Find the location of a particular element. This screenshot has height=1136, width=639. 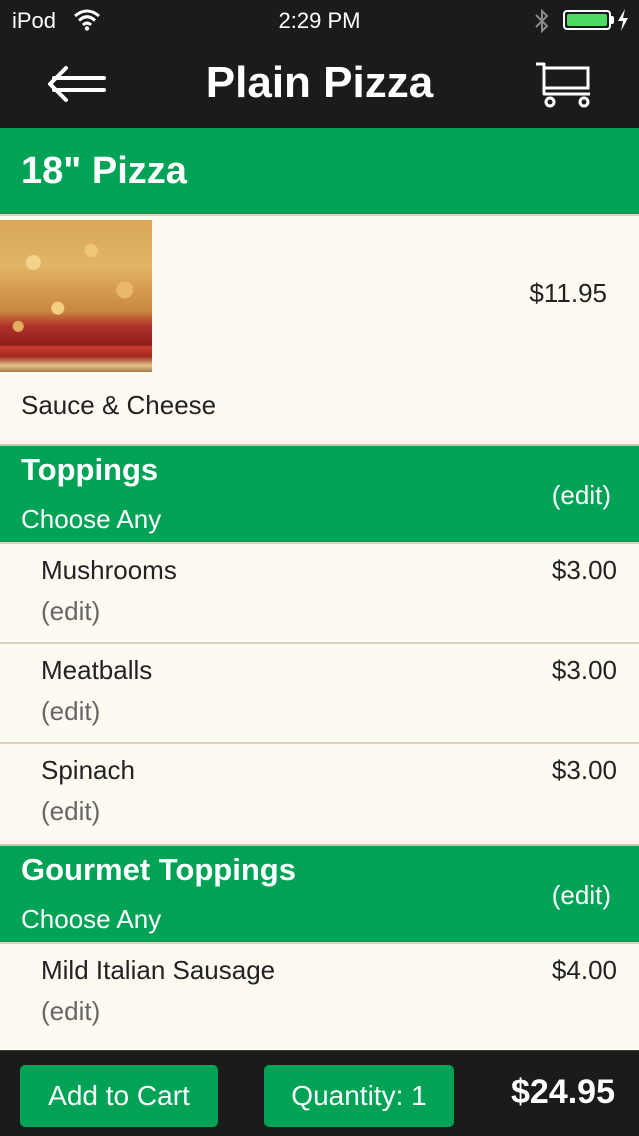

status-bar: iPod 2:29 PM is located at coordinates (319, 20).